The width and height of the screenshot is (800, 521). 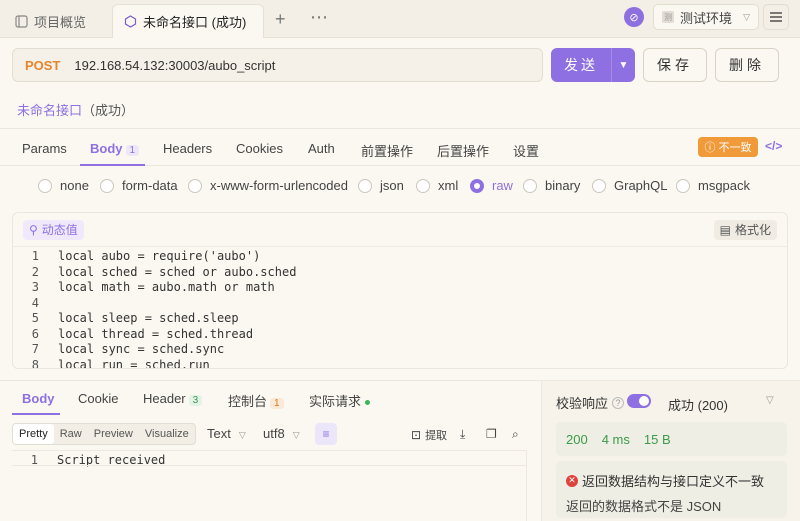 I want to click on view-visualize: Visualize, so click(x=167, y=434).